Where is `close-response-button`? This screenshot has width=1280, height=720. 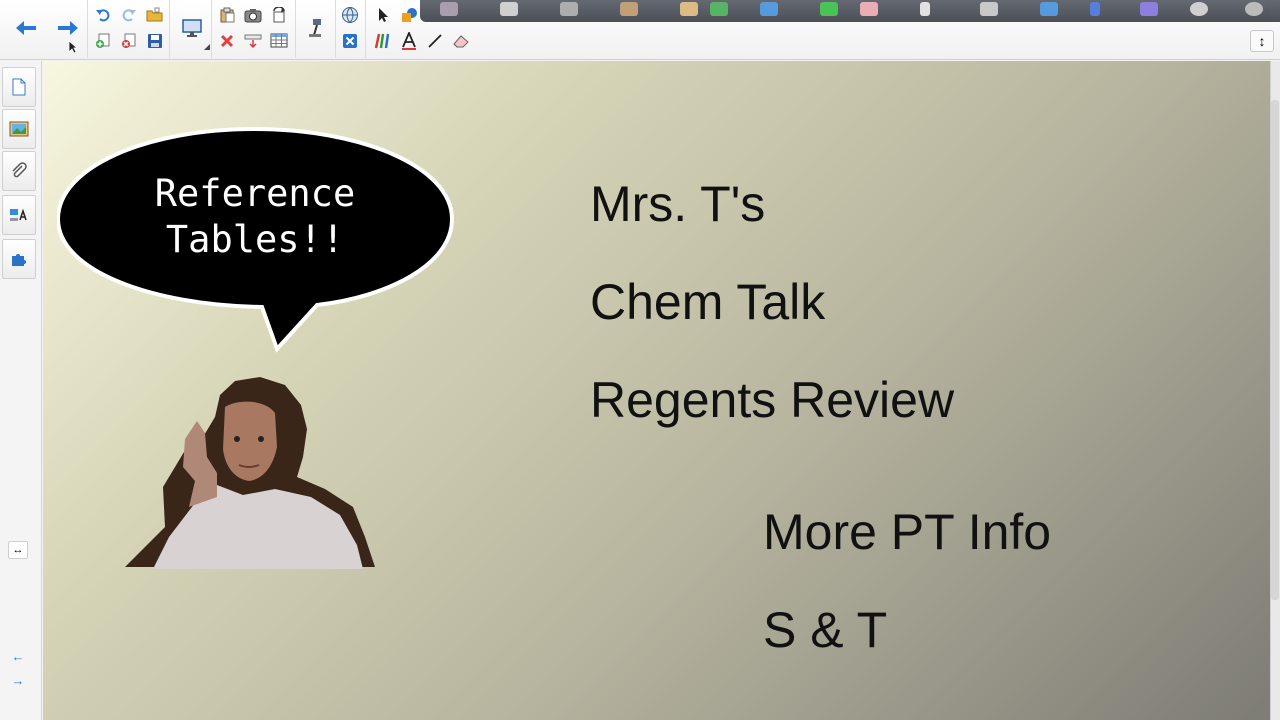 close-response-button is located at coordinates (350, 41).